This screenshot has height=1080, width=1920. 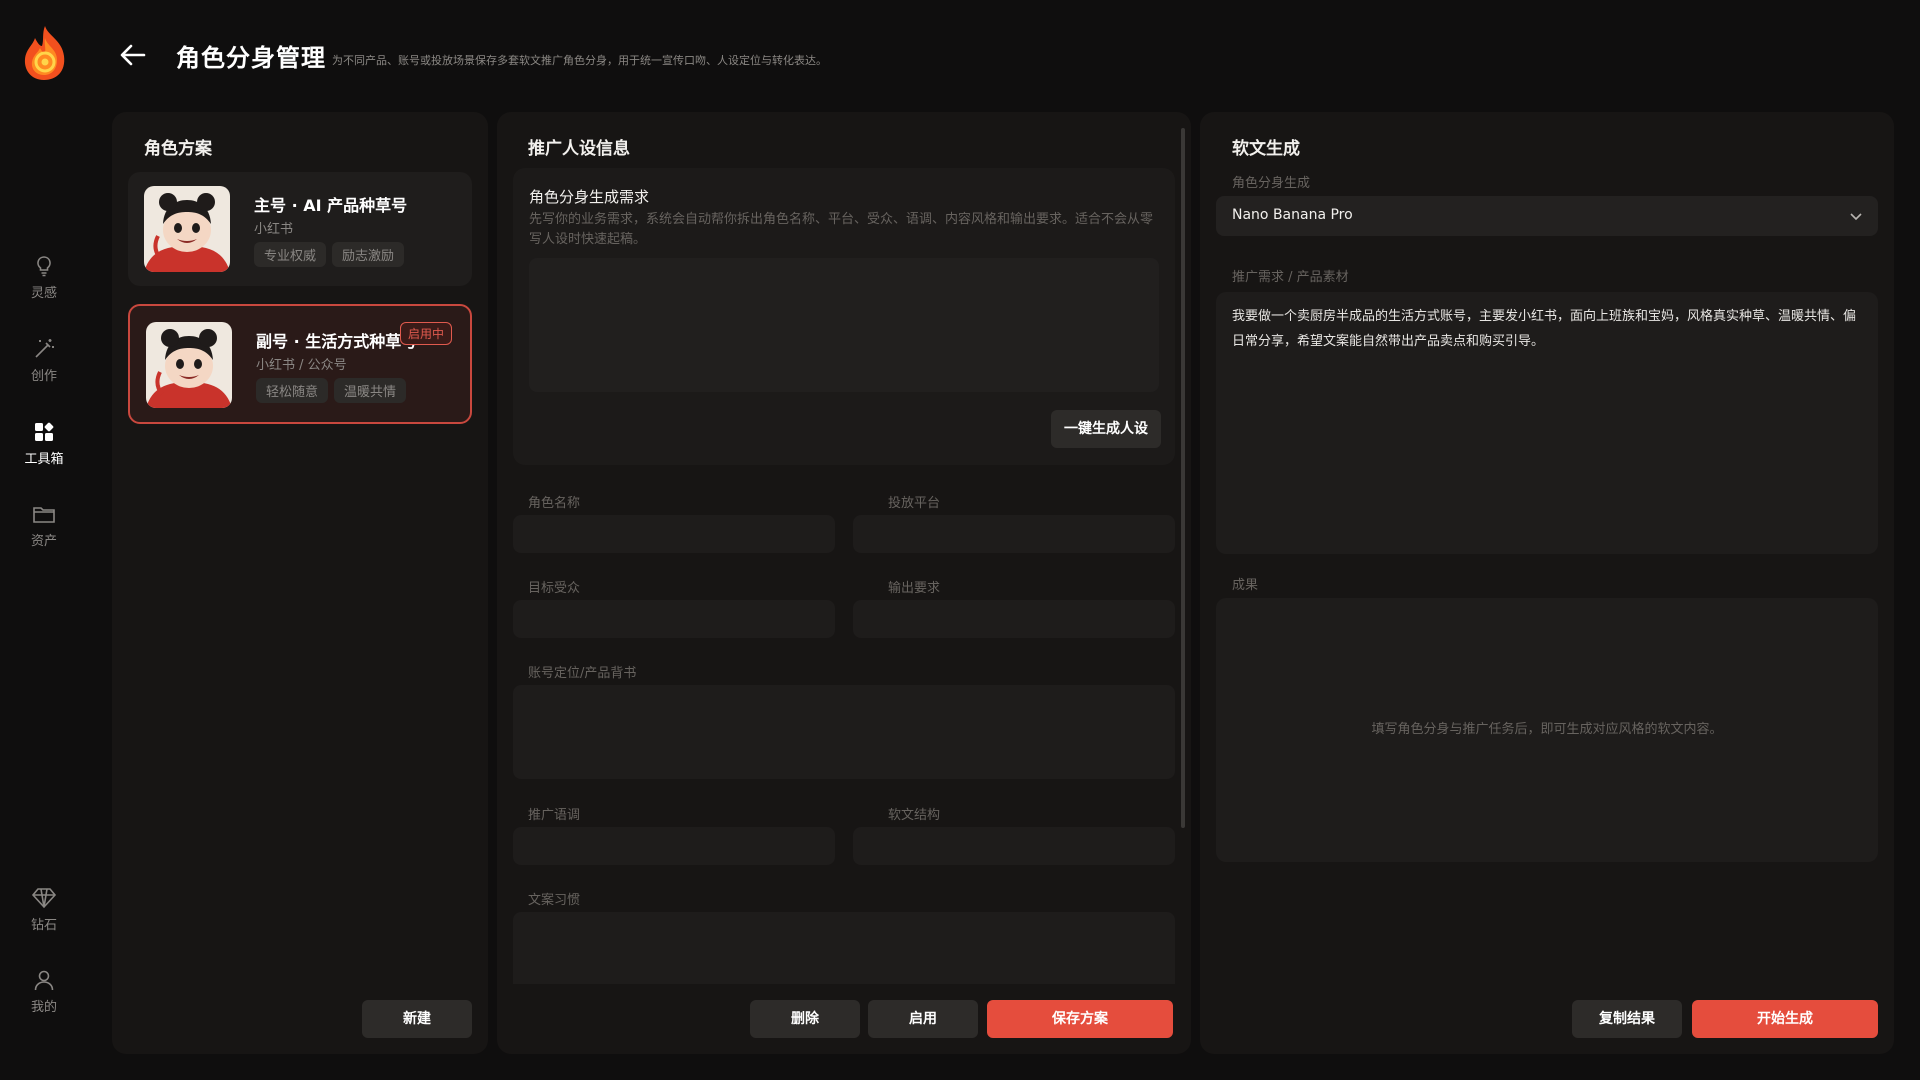 What do you see at coordinates (844, 325) in the screenshot?
I see `persona-requirement-input` at bounding box center [844, 325].